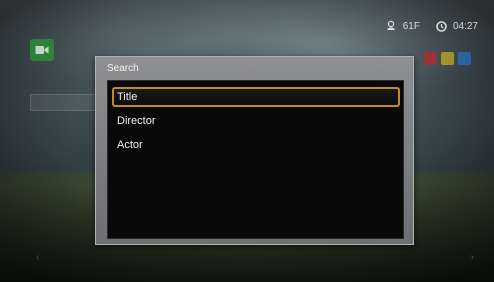  I want to click on option-title: Title, so click(256, 97).